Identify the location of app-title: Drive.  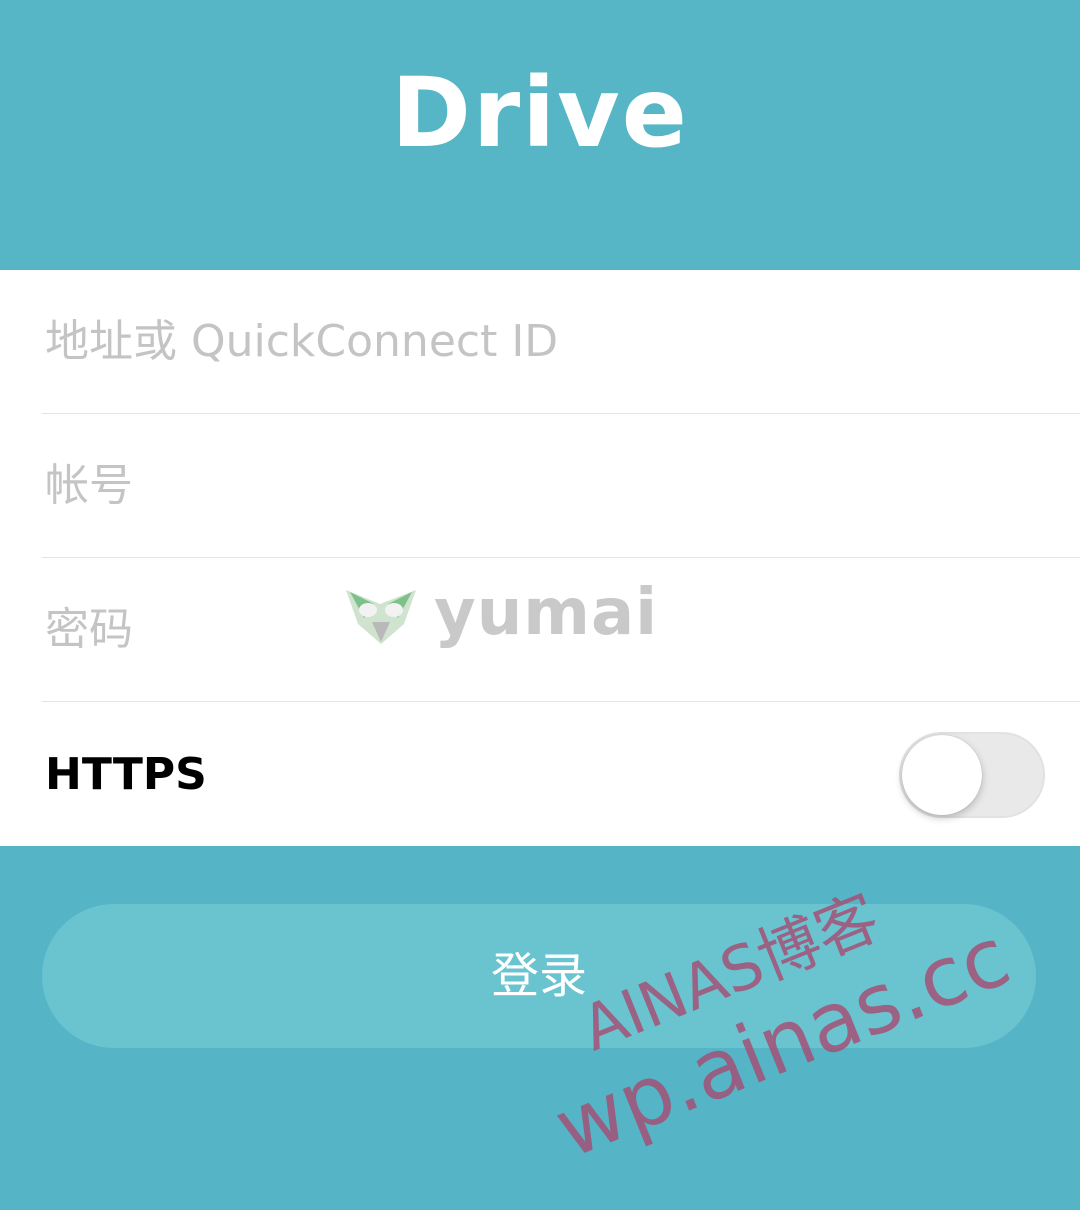
(540, 113).